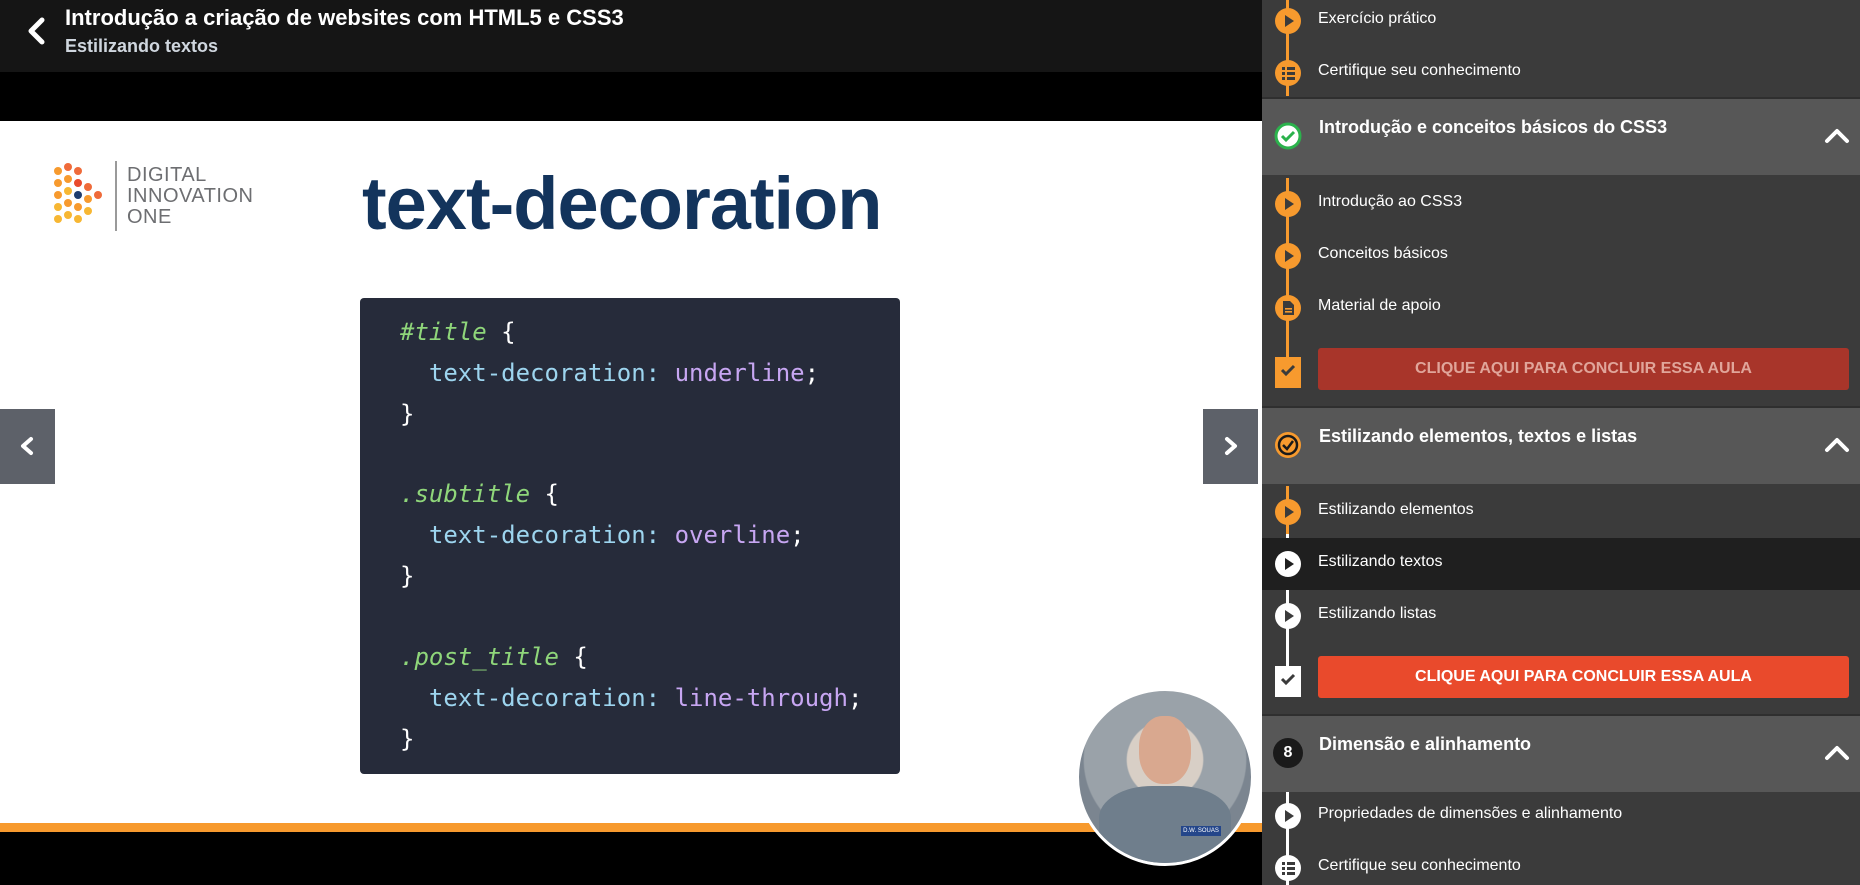 This screenshot has width=1860, height=885. Describe the element at coordinates (78, 193) in the screenshot. I see `dio-logo-icon` at that location.